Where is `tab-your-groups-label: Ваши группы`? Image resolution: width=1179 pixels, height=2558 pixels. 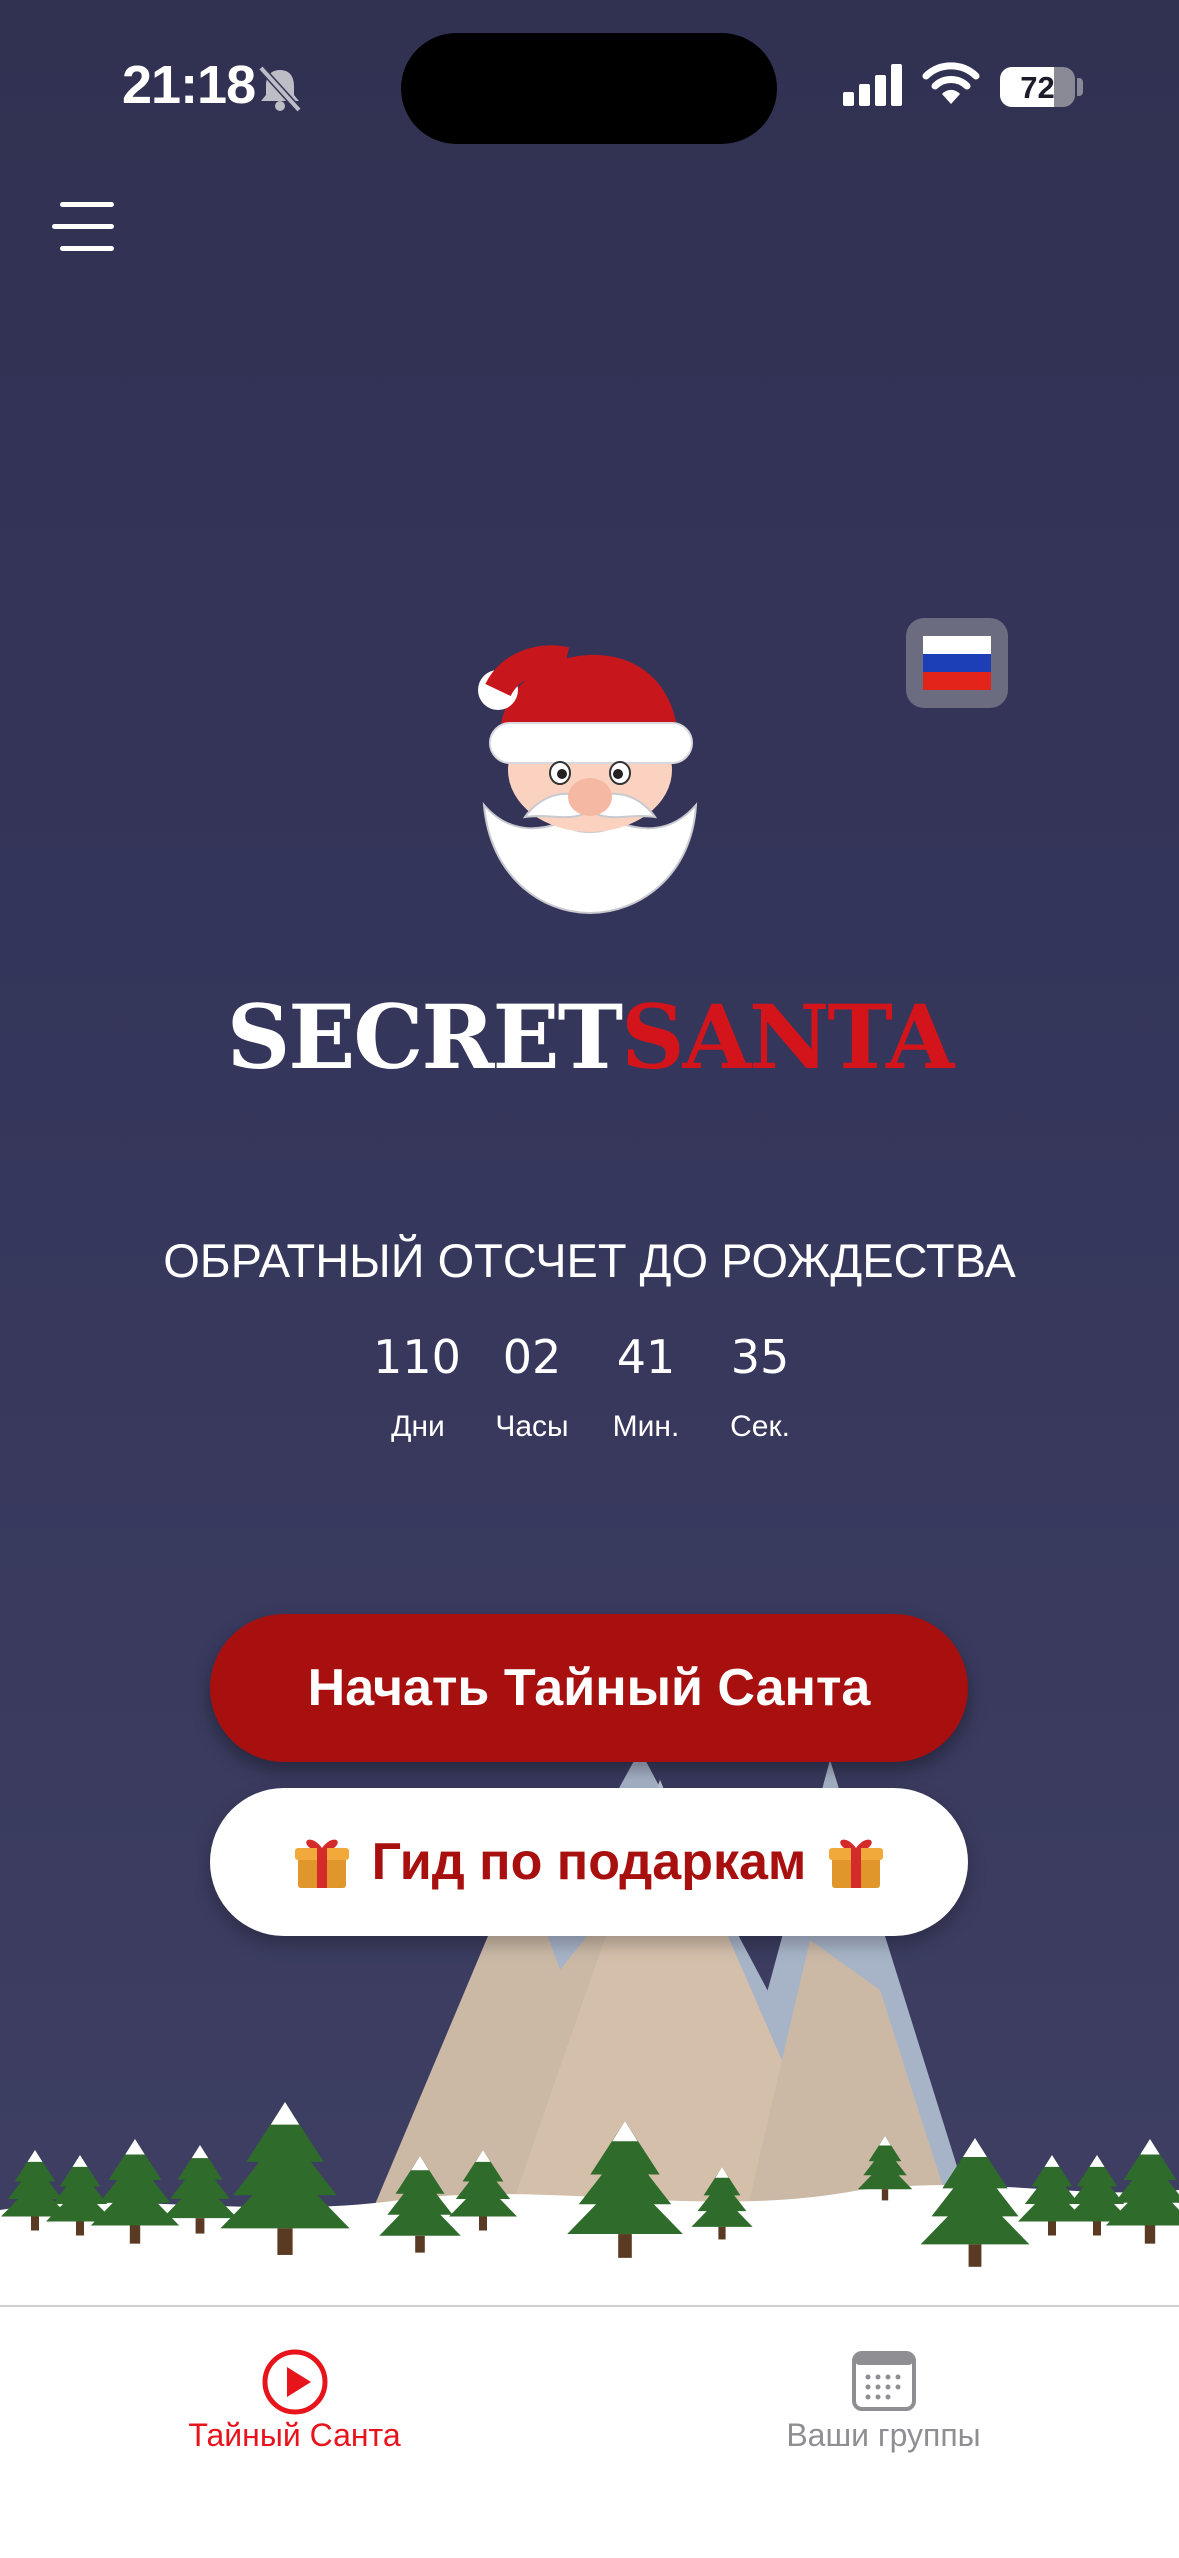 tab-your-groups-label: Ваши группы is located at coordinates (883, 2435).